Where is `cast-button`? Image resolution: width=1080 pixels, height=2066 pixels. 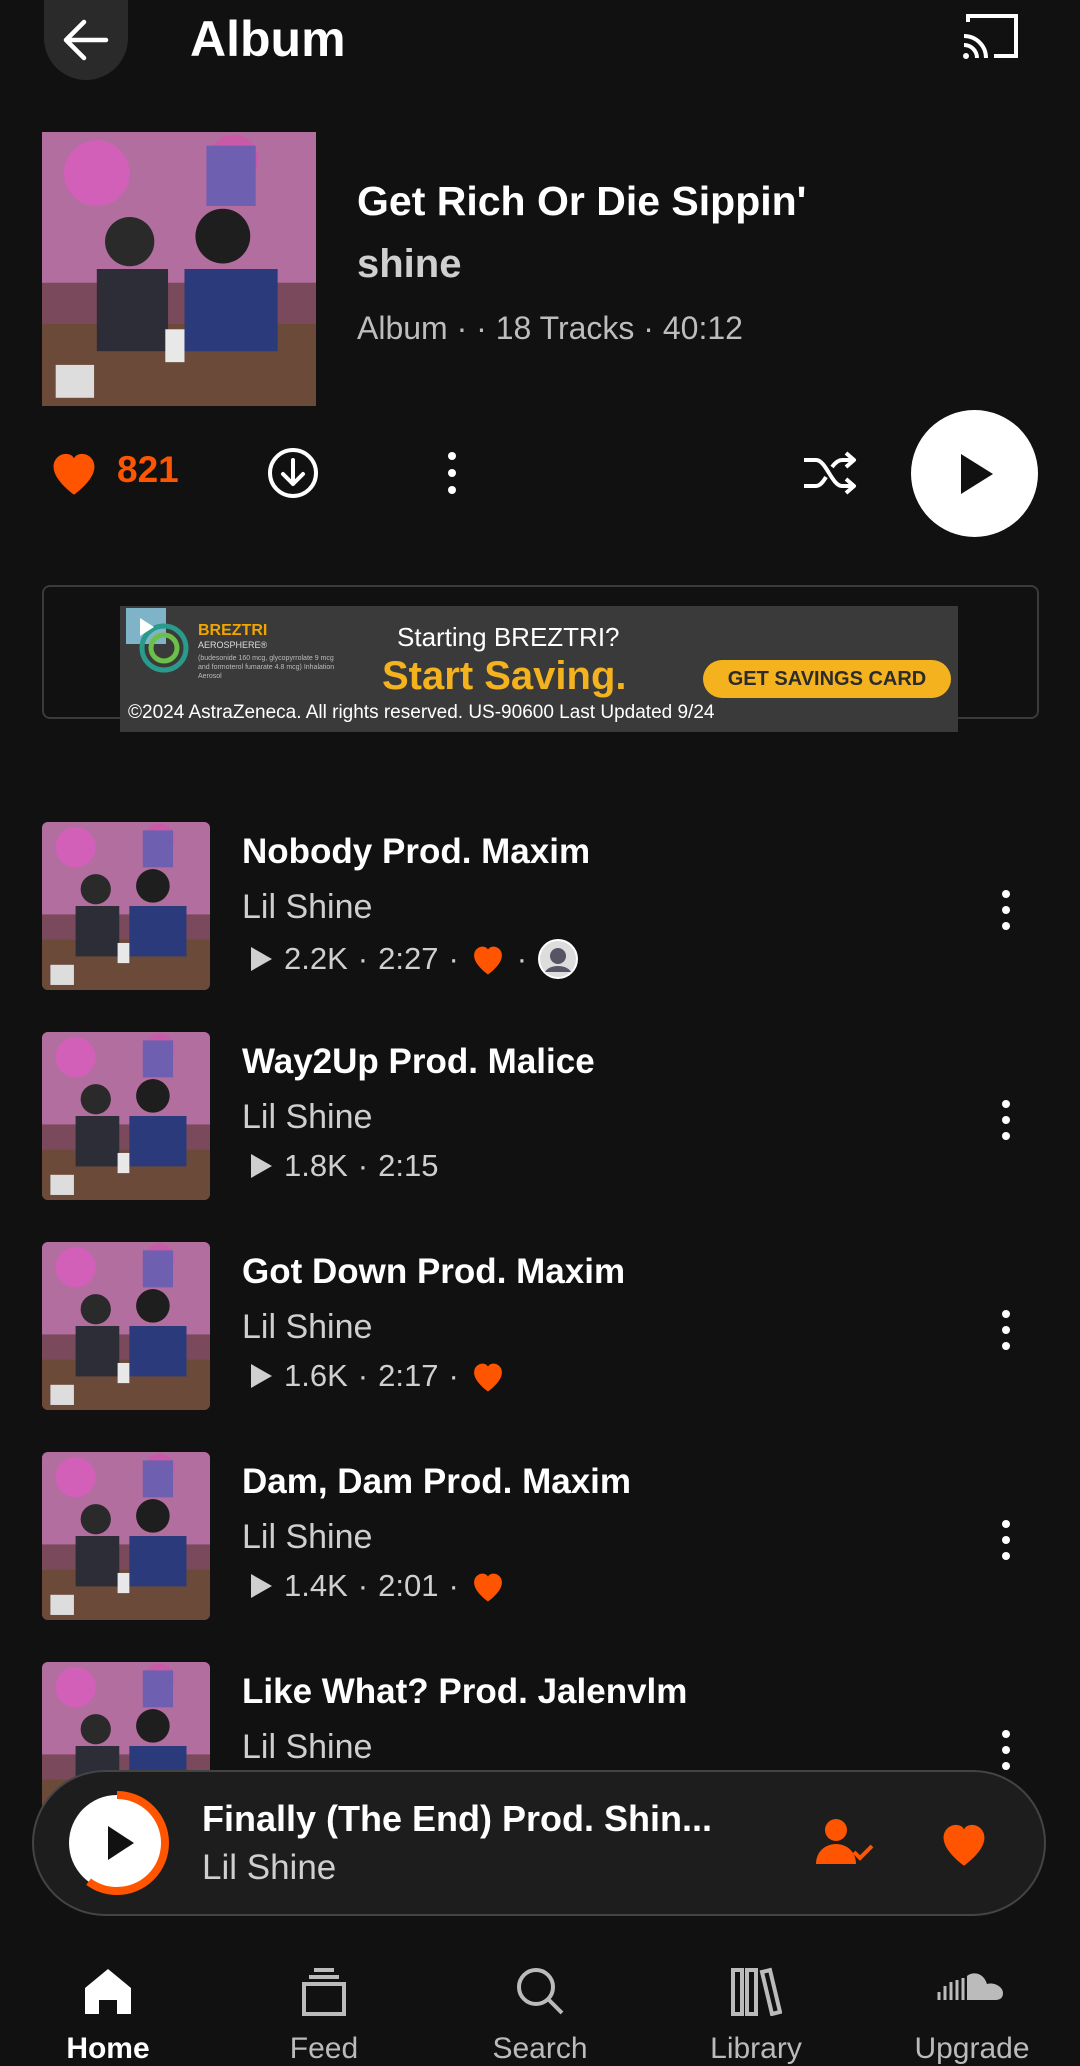
cast-button is located at coordinates (992, 39).